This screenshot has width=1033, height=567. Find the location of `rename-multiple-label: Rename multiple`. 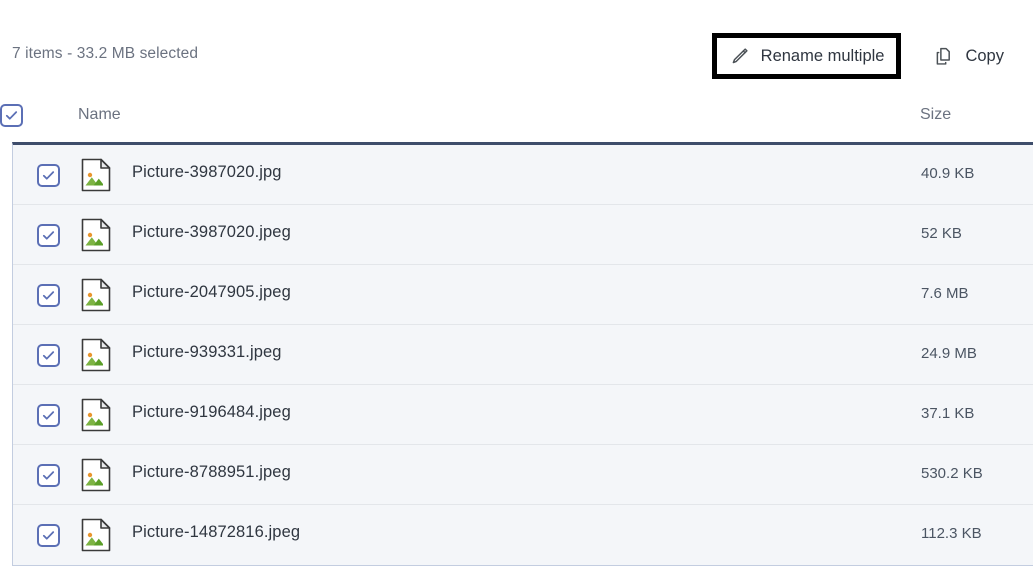

rename-multiple-label: Rename multiple is located at coordinates (822, 55).